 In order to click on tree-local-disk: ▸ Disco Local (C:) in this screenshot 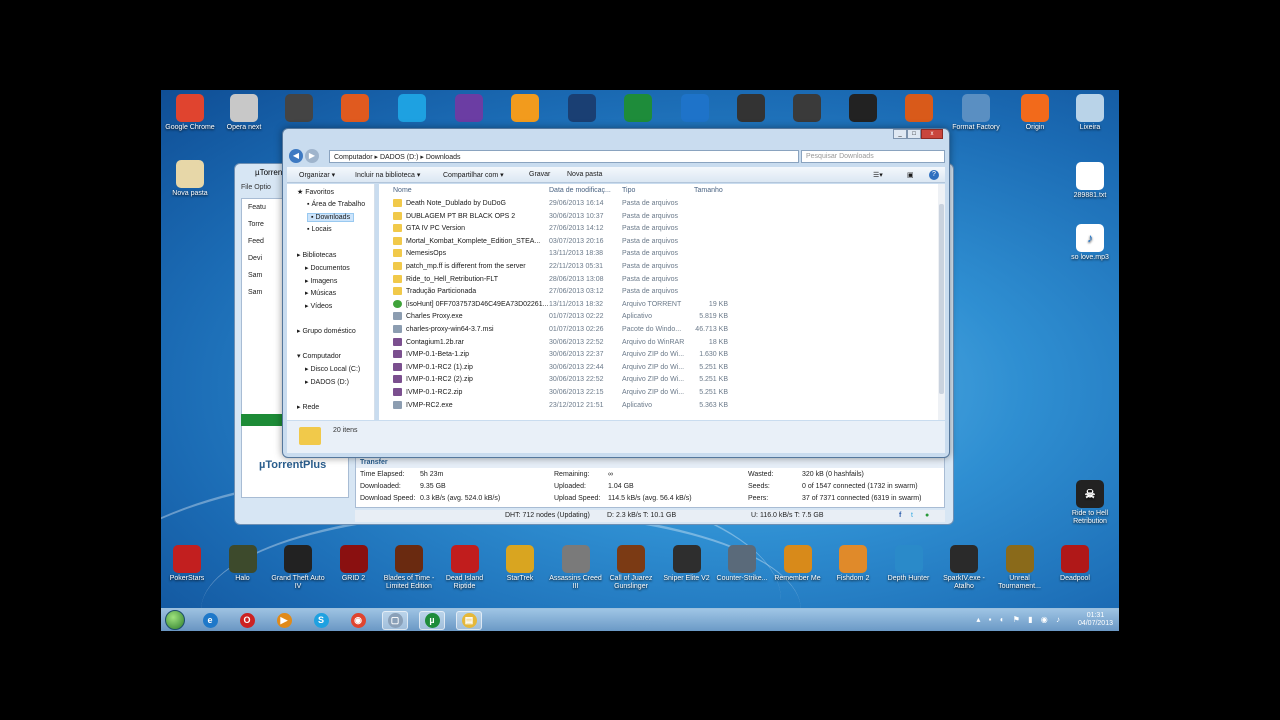, I will do `click(332, 369)`.